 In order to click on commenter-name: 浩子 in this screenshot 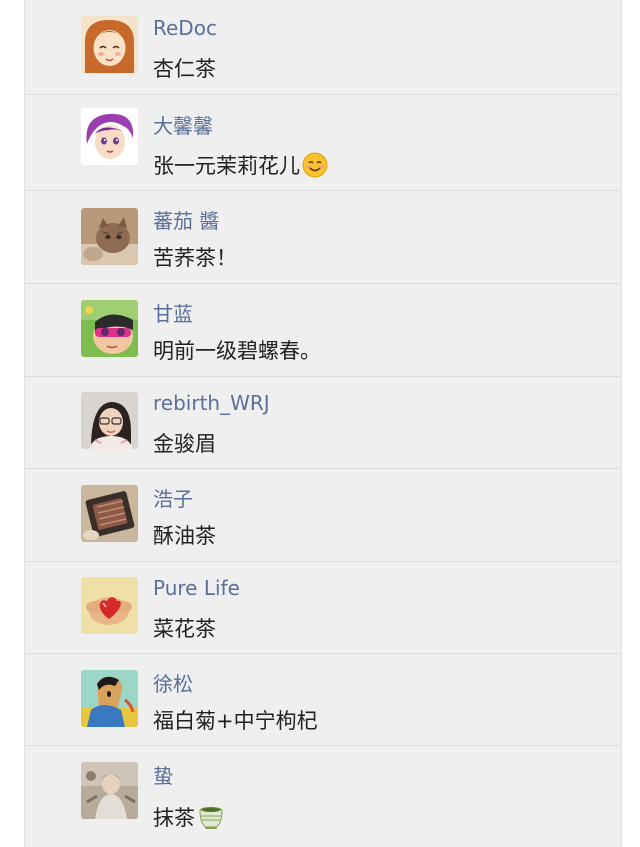, I will do `click(173, 497)`.